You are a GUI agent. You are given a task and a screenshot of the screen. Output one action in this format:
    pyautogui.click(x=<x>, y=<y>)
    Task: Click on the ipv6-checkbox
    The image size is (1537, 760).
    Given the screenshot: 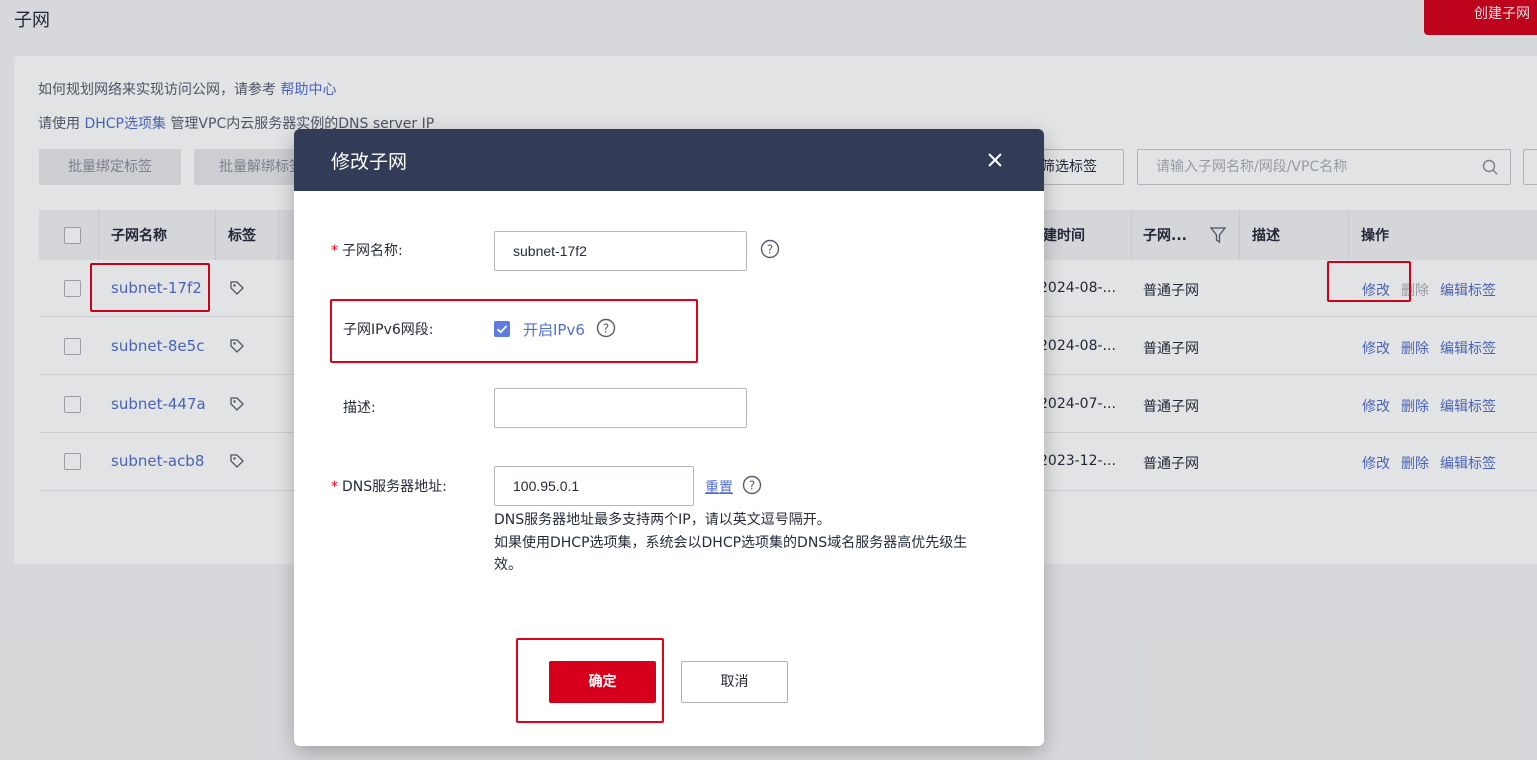 What is the action you would take?
    pyautogui.click(x=502, y=329)
    